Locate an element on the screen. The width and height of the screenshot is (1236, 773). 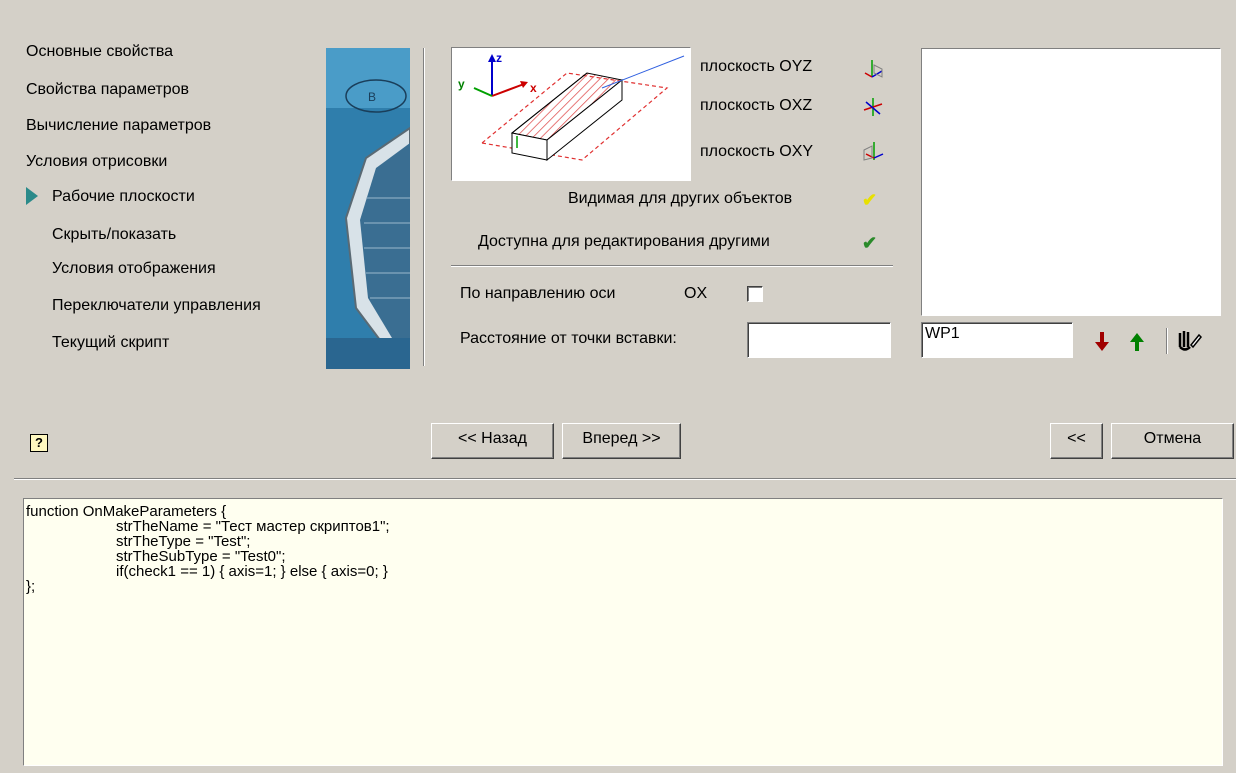
current-step-arrow-icon is located at coordinates (32, 196).